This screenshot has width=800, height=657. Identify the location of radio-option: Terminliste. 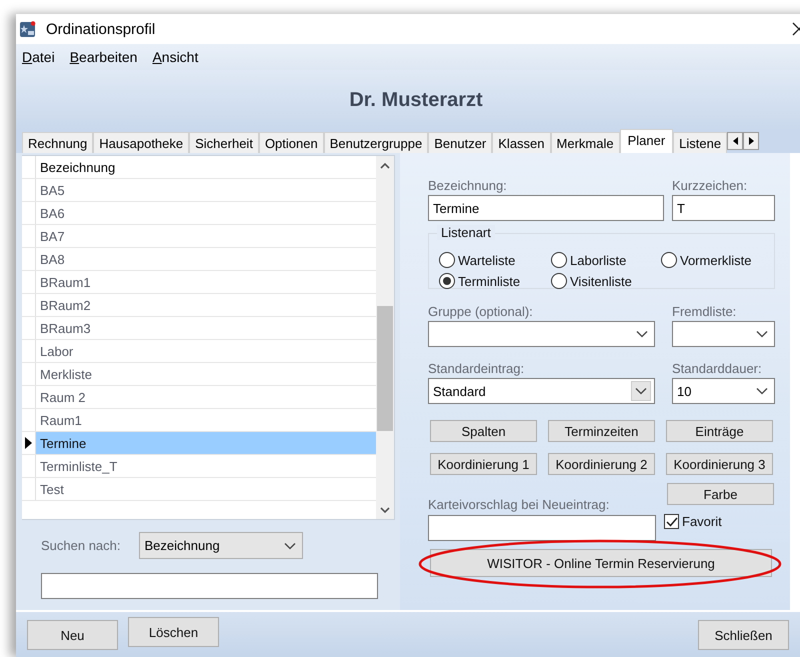
(495, 281).